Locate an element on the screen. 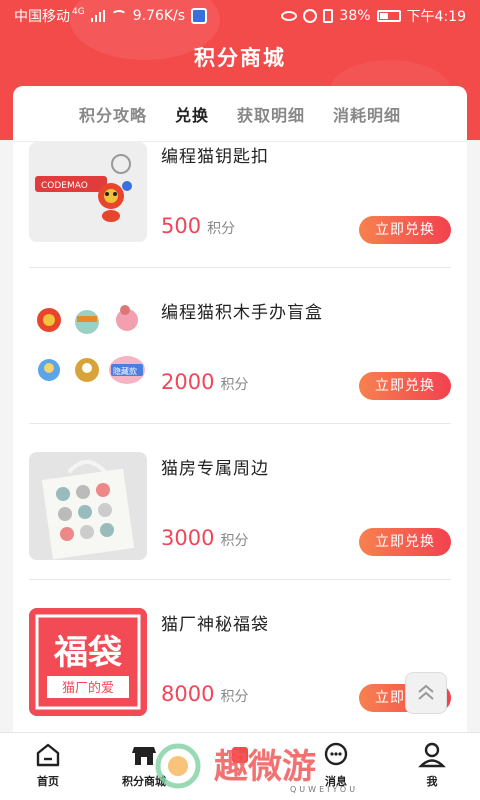  nav-center is located at coordinates (240, 766).